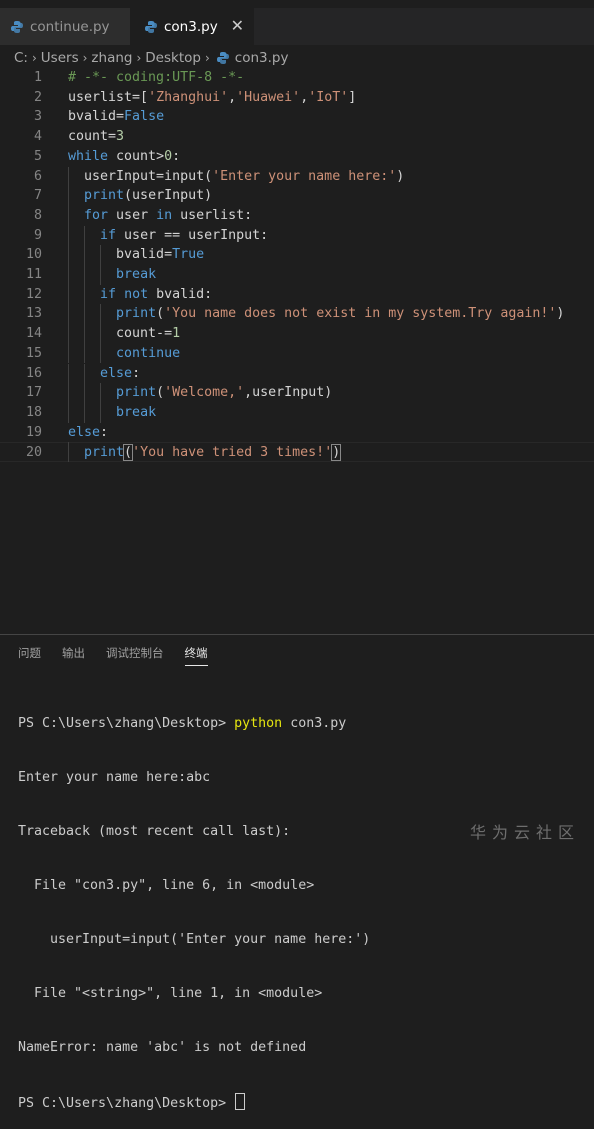 The height and width of the screenshot is (1129, 594). What do you see at coordinates (96, 137) in the screenshot?
I see `code-text: count=3` at bounding box center [96, 137].